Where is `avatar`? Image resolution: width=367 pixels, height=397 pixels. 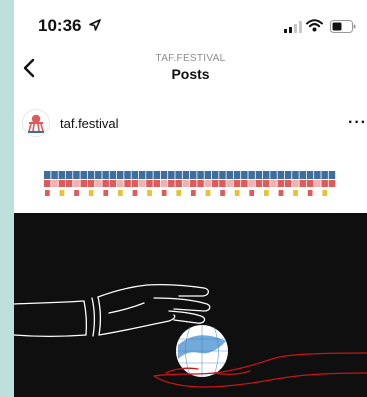
avatar is located at coordinates (36, 123).